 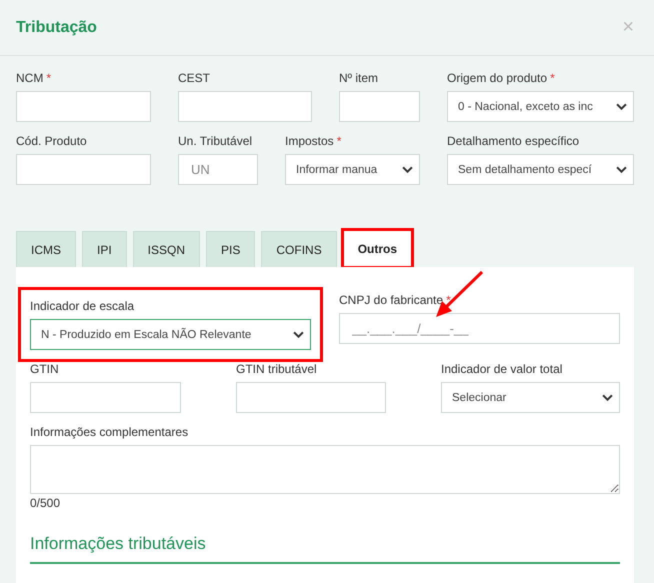 What do you see at coordinates (540, 106) in the screenshot?
I see `select-field: 0 - Nacional, exceto as inc` at bounding box center [540, 106].